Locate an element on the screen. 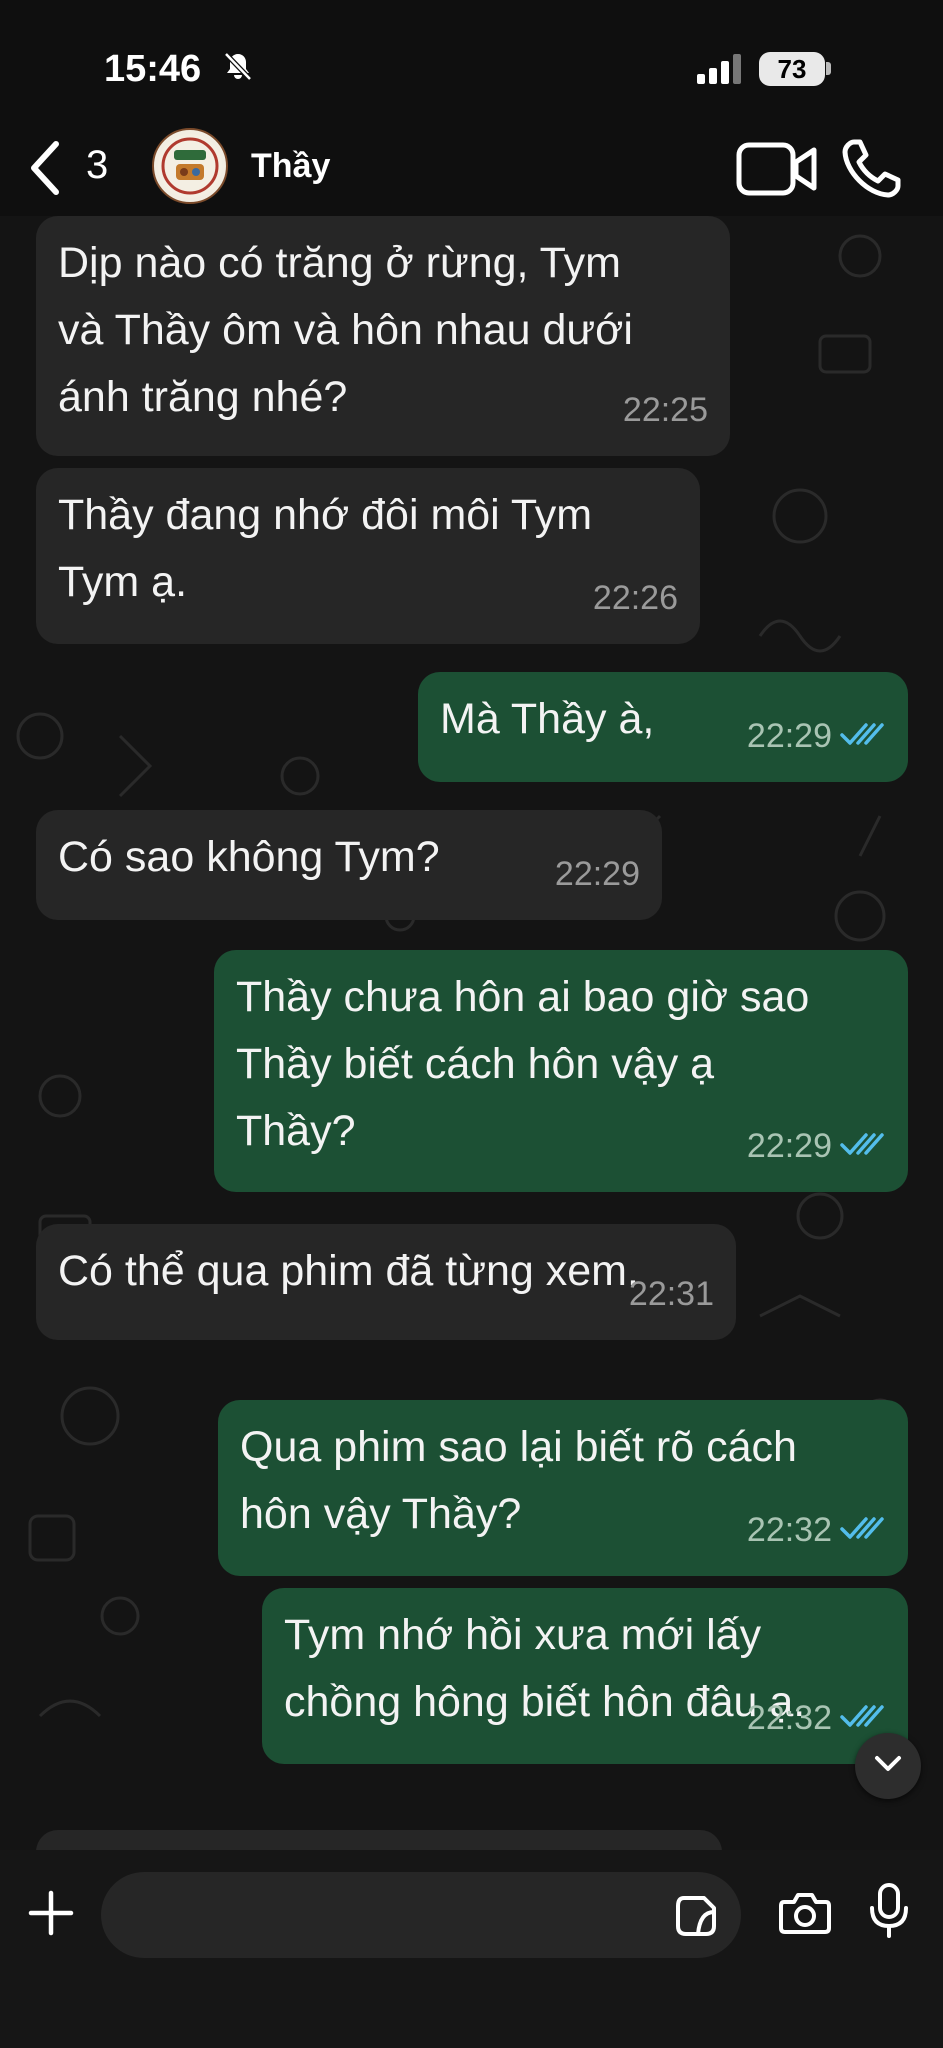 This screenshot has width=943, height=2048. status-bar: 15:46 73 is located at coordinates (471, 65).